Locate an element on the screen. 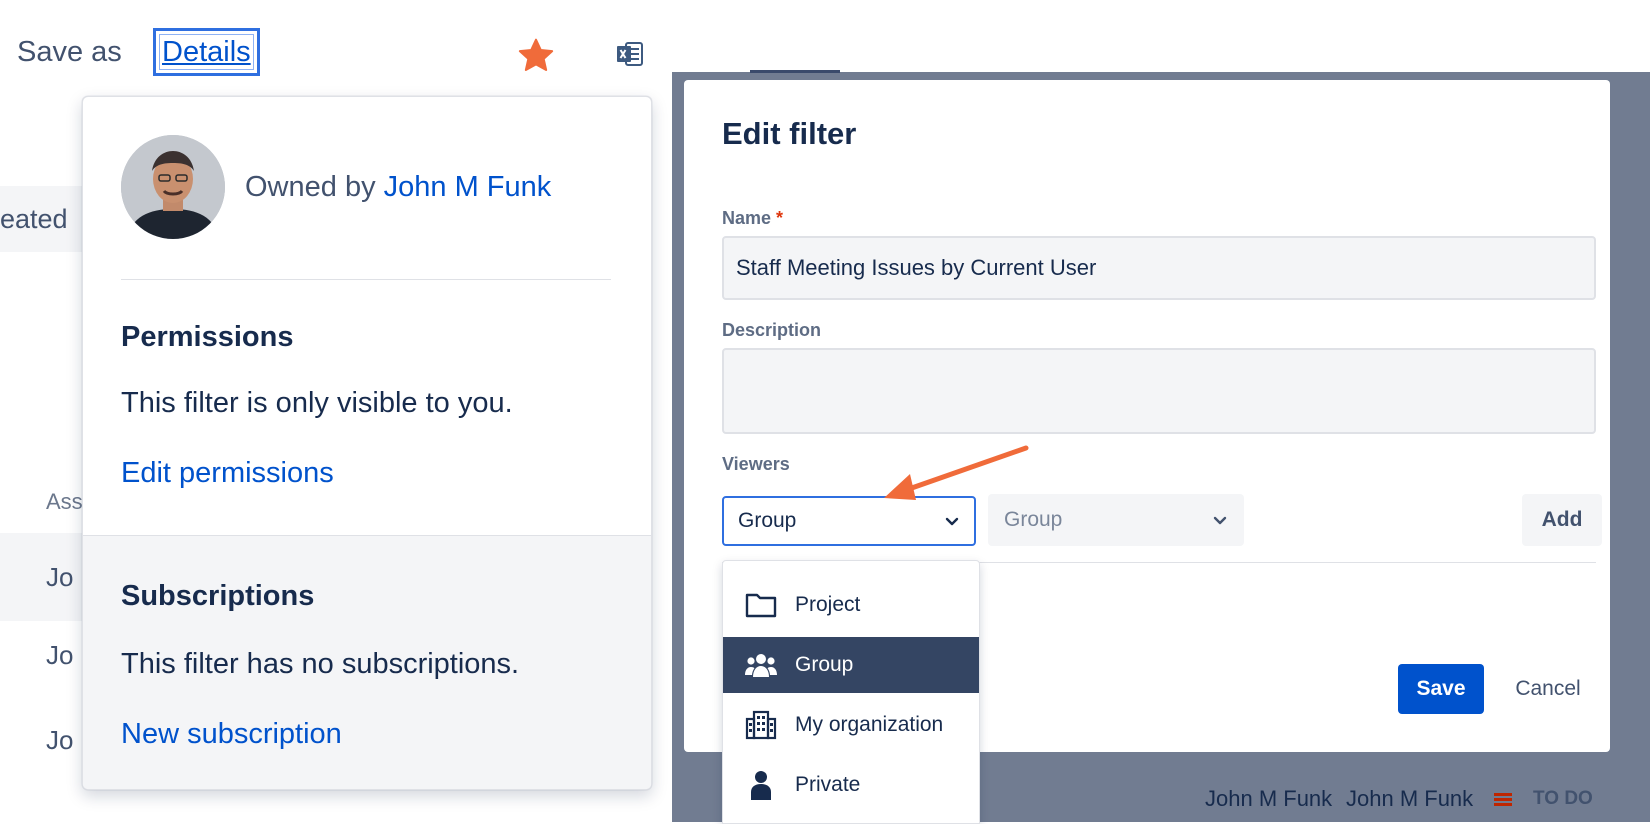 Image resolution: width=1650 pixels, height=824 pixels. menu-item-label: Project is located at coordinates (828, 604).